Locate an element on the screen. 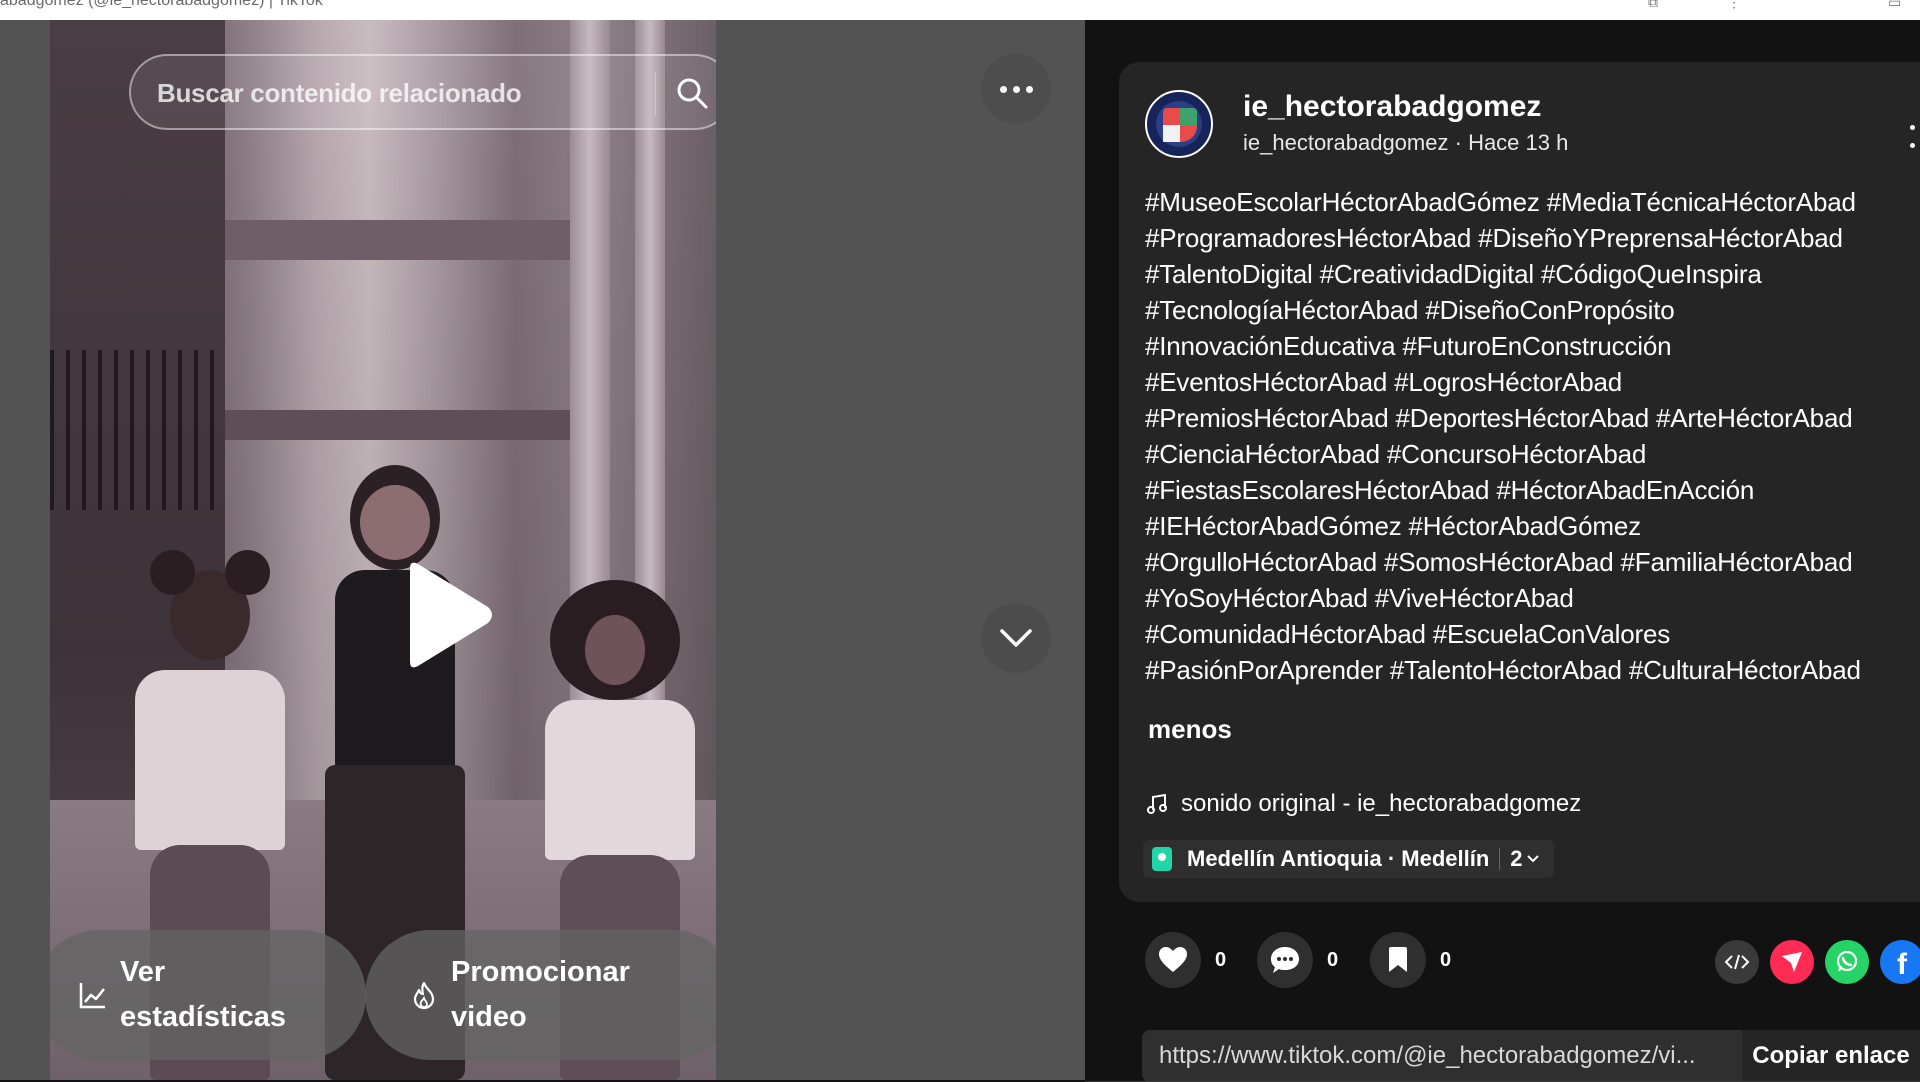 The height and width of the screenshot is (1082, 1920). sound-link: sonido original - ie_hectorabadgomez is located at coordinates (1363, 804).